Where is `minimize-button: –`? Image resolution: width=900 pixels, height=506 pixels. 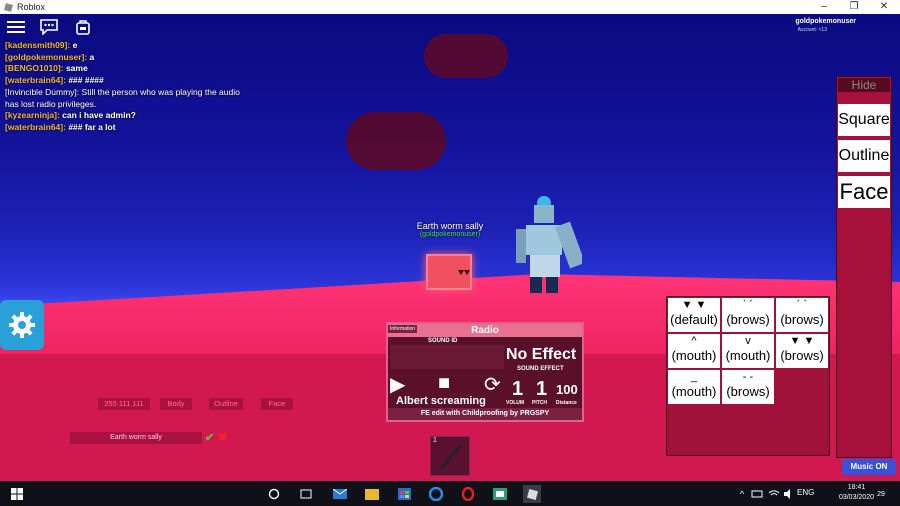 minimize-button: – is located at coordinates (824, 7).